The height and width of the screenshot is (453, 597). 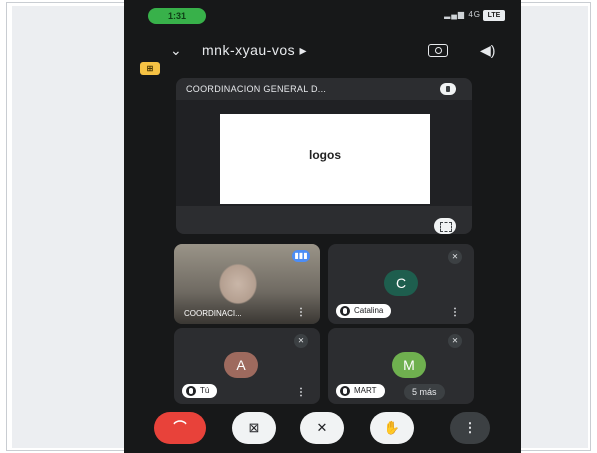 I want to click on camera-toggle-button: ⊠, so click(x=254, y=428).